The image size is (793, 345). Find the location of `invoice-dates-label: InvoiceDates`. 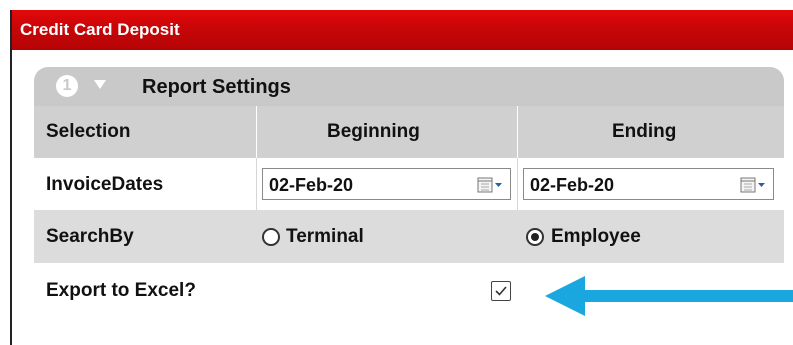

invoice-dates-label: InvoiceDates is located at coordinates (105, 184).